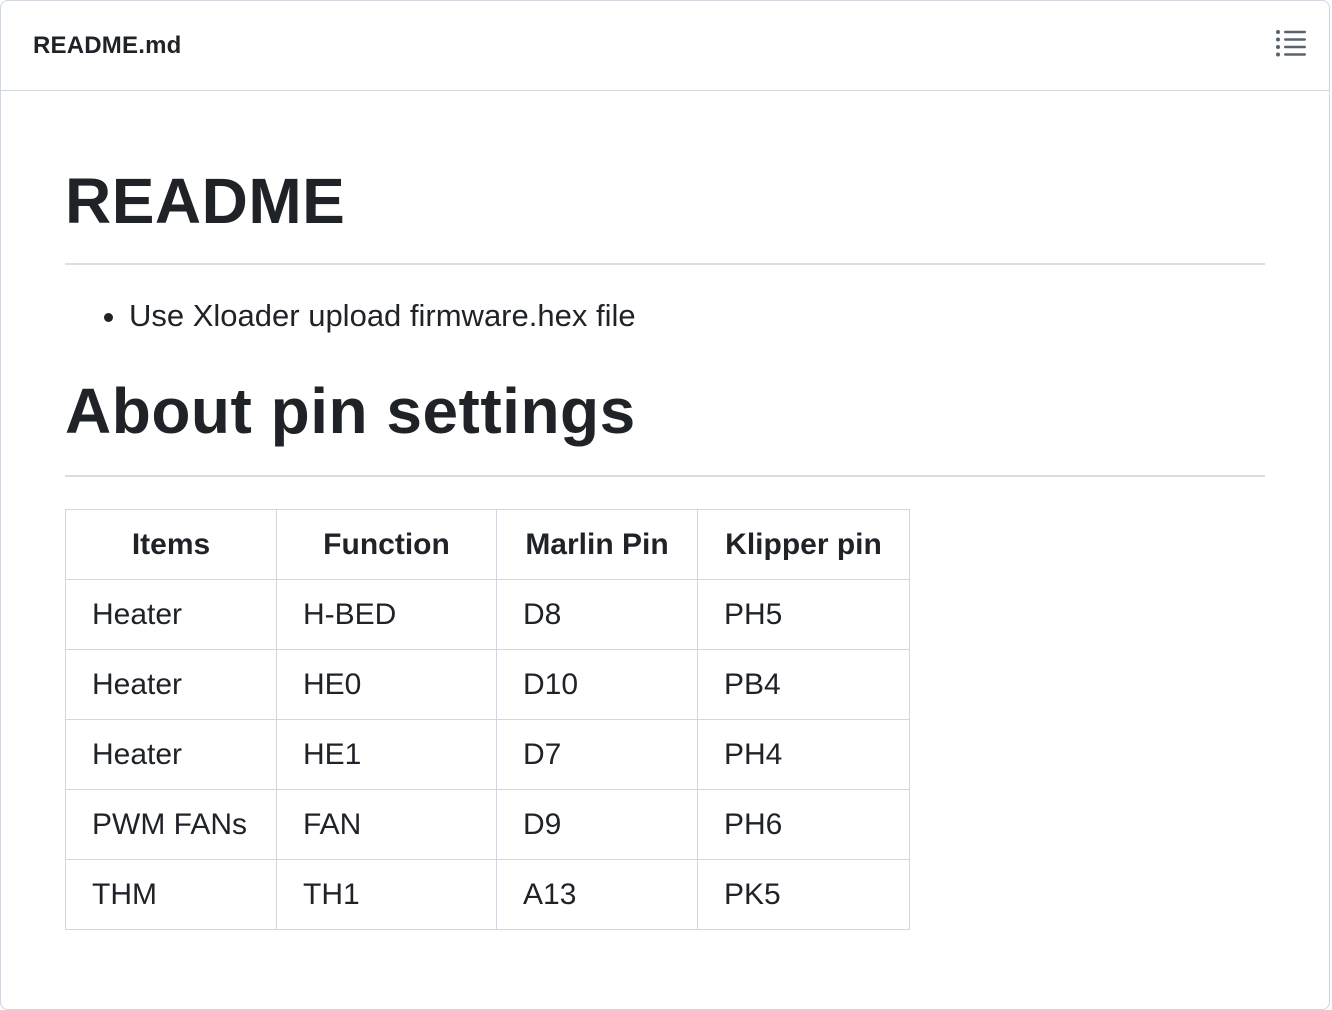  What do you see at coordinates (803, 754) in the screenshot?
I see `table-cell: PH4` at bounding box center [803, 754].